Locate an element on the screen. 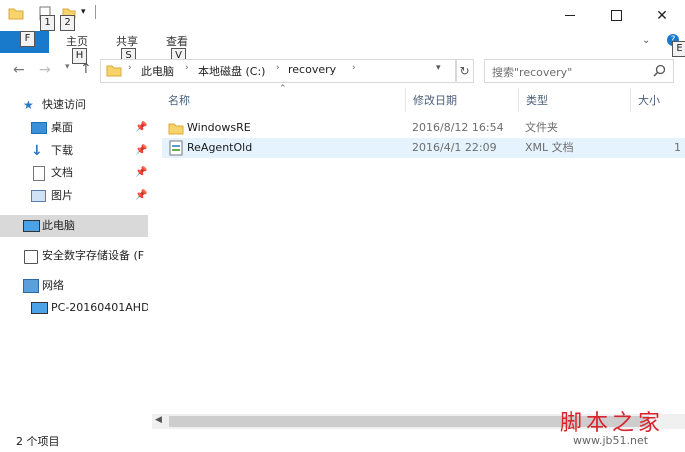 The image size is (685, 452). column-header-name: 名称 is located at coordinates (179, 100).